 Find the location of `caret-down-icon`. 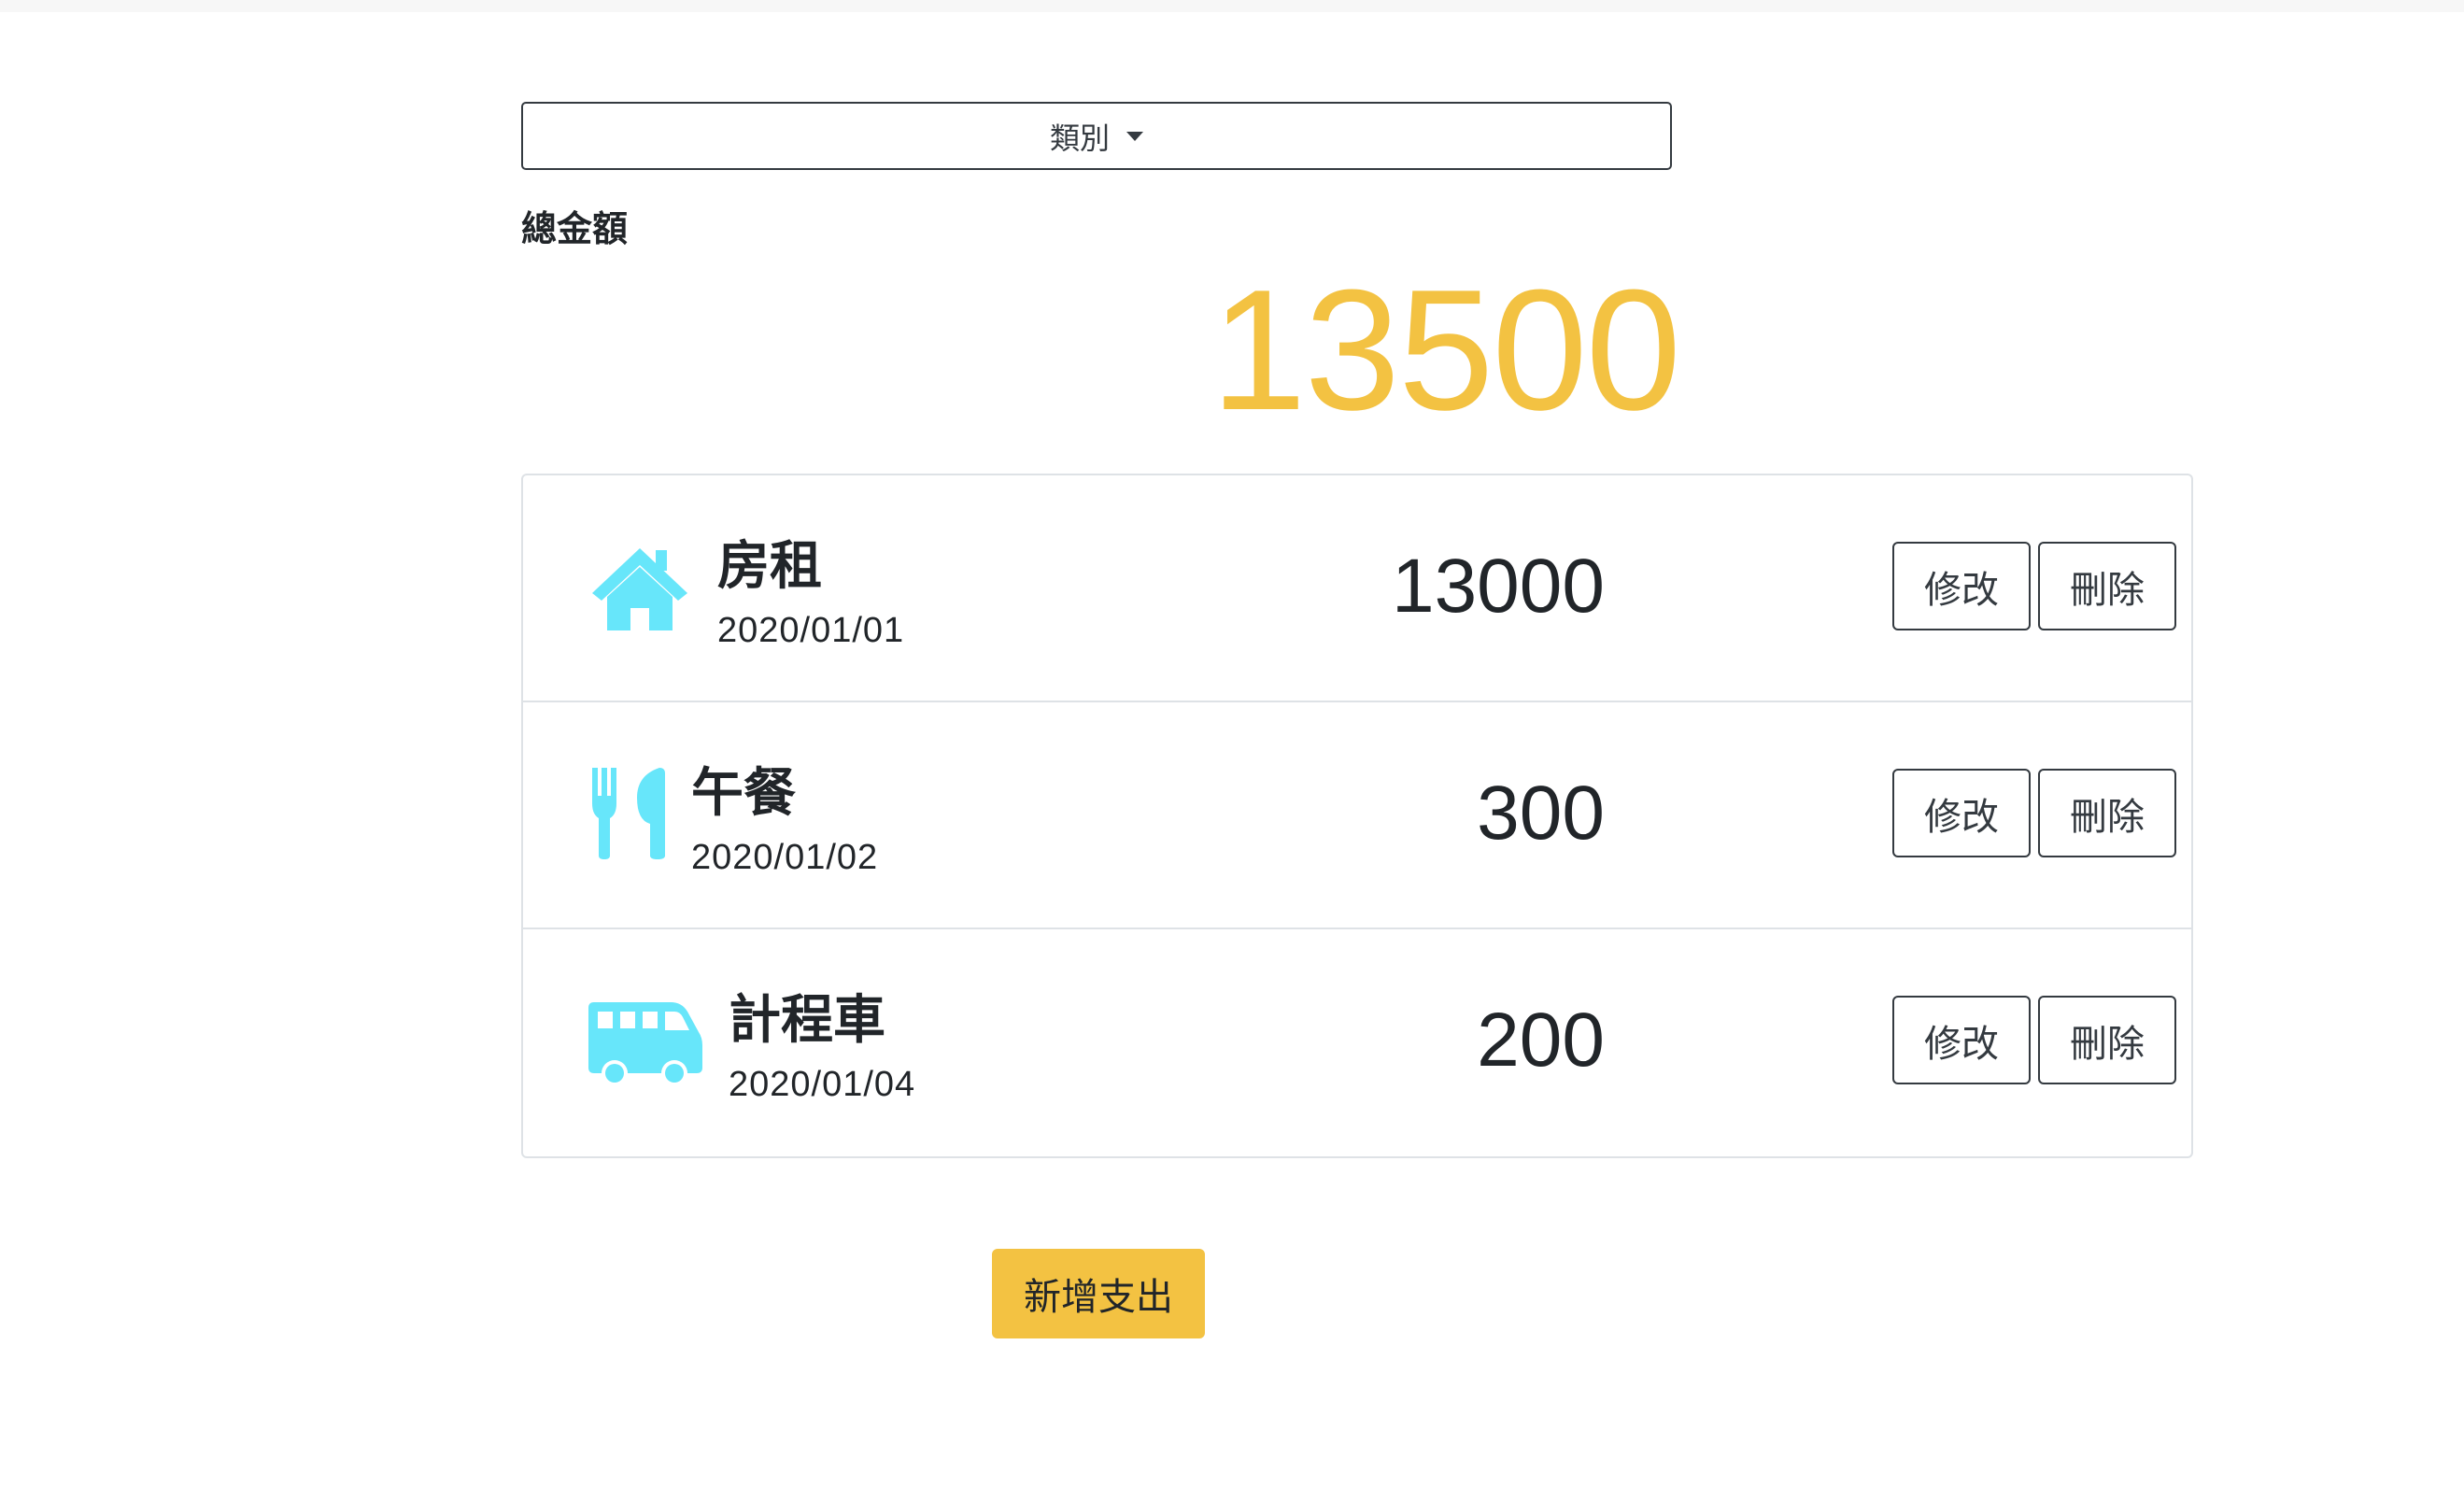

caret-down-icon is located at coordinates (1135, 136).